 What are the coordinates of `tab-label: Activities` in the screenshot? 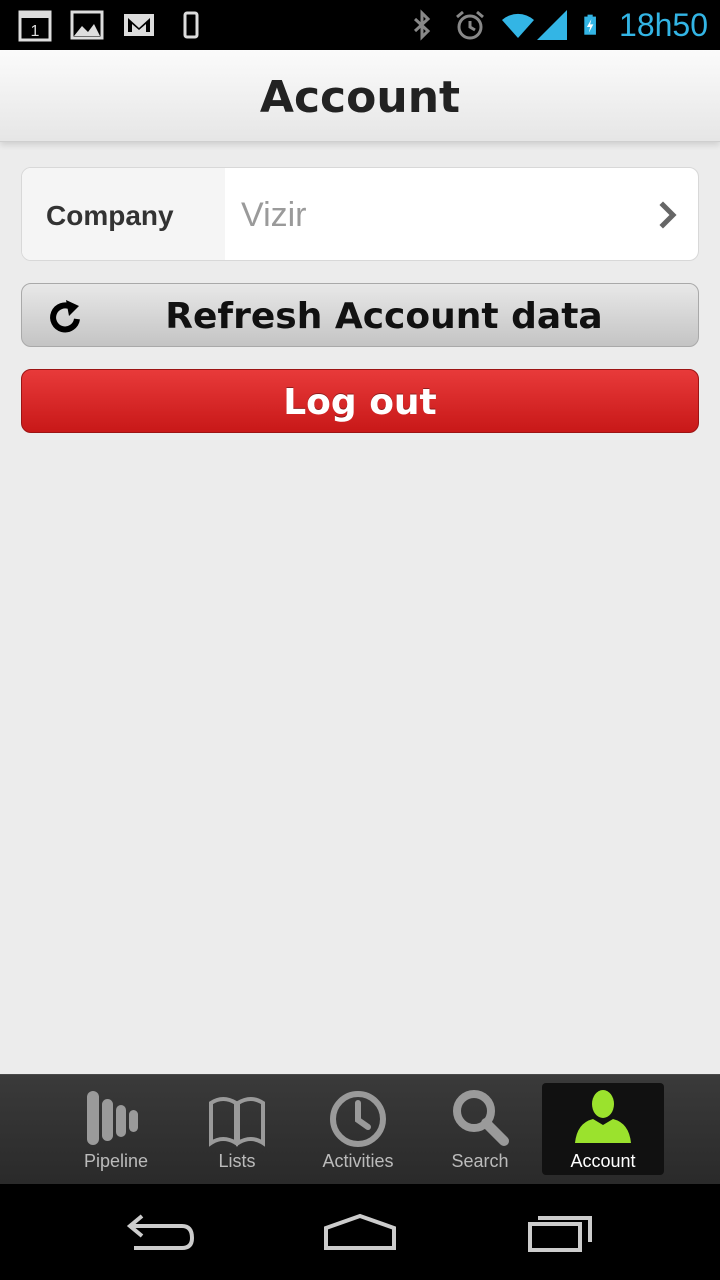 It's located at (358, 1161).